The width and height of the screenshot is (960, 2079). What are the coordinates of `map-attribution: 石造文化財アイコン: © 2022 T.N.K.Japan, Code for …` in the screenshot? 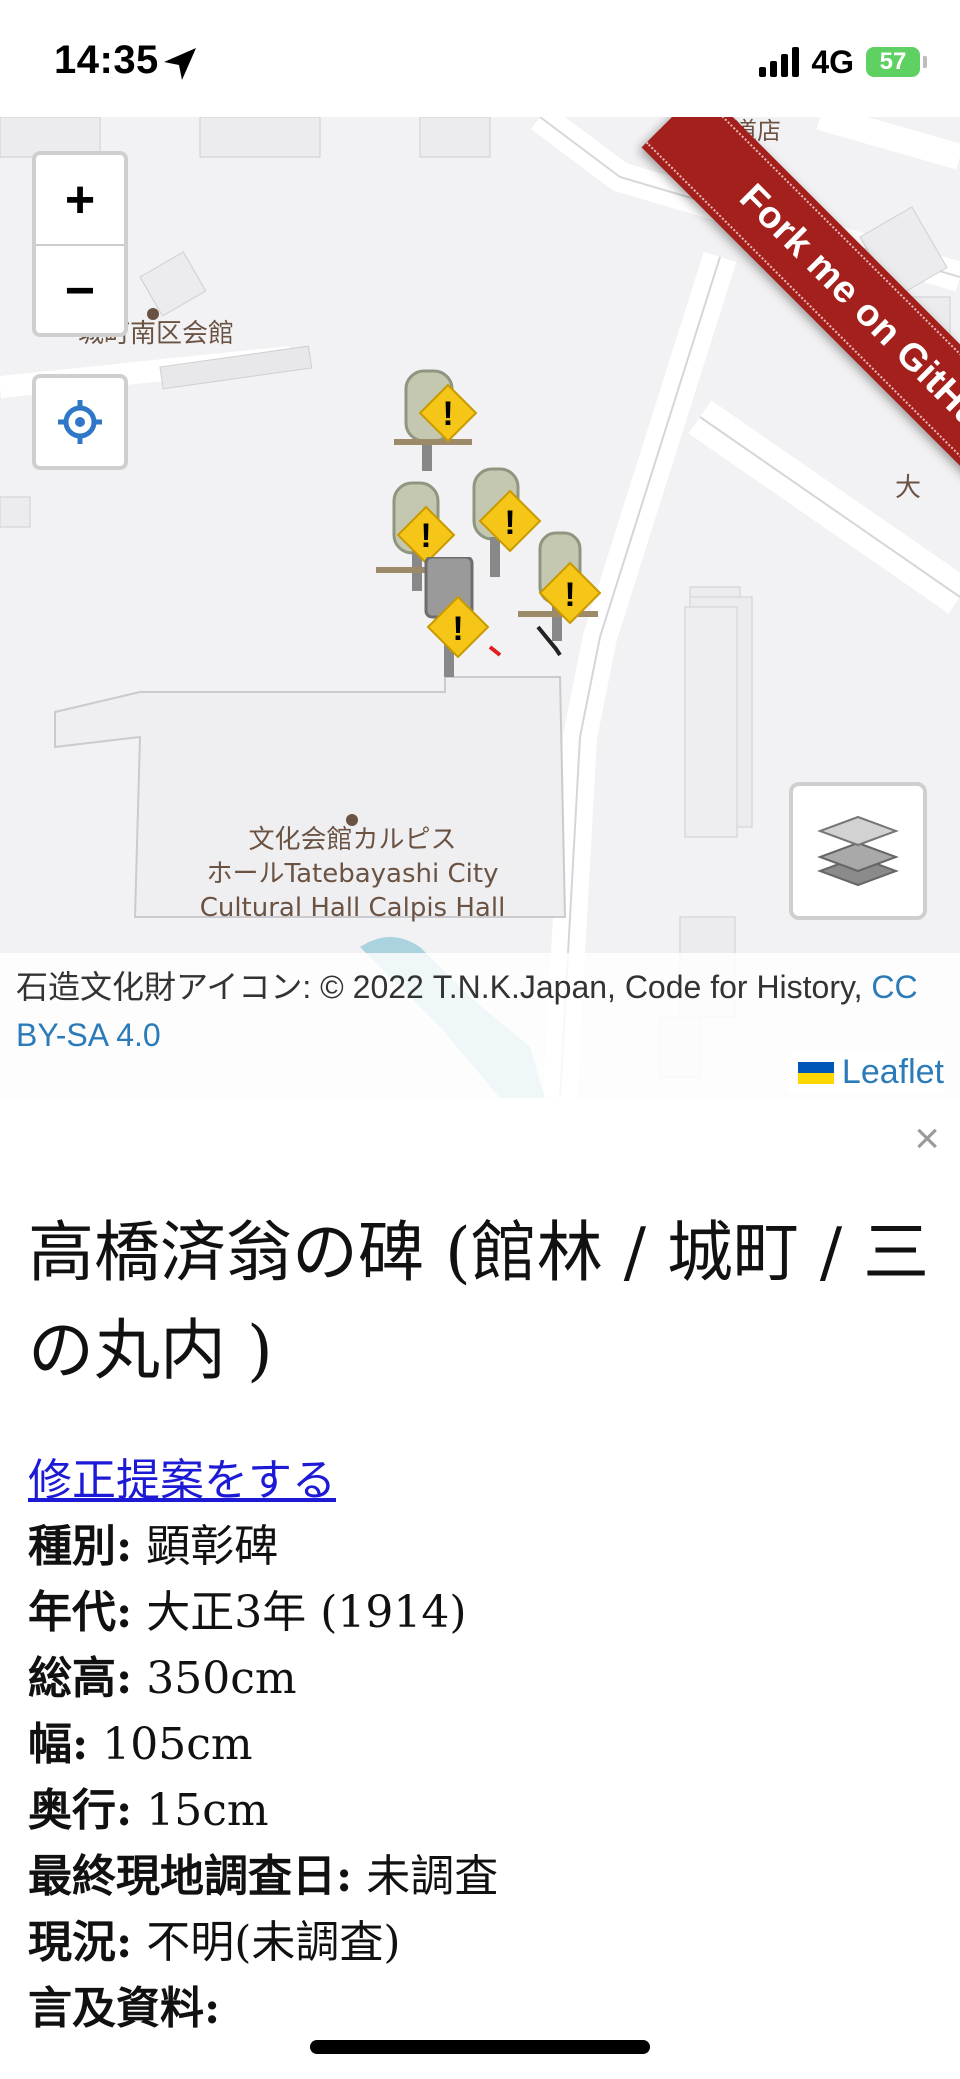 It's located at (480, 1025).